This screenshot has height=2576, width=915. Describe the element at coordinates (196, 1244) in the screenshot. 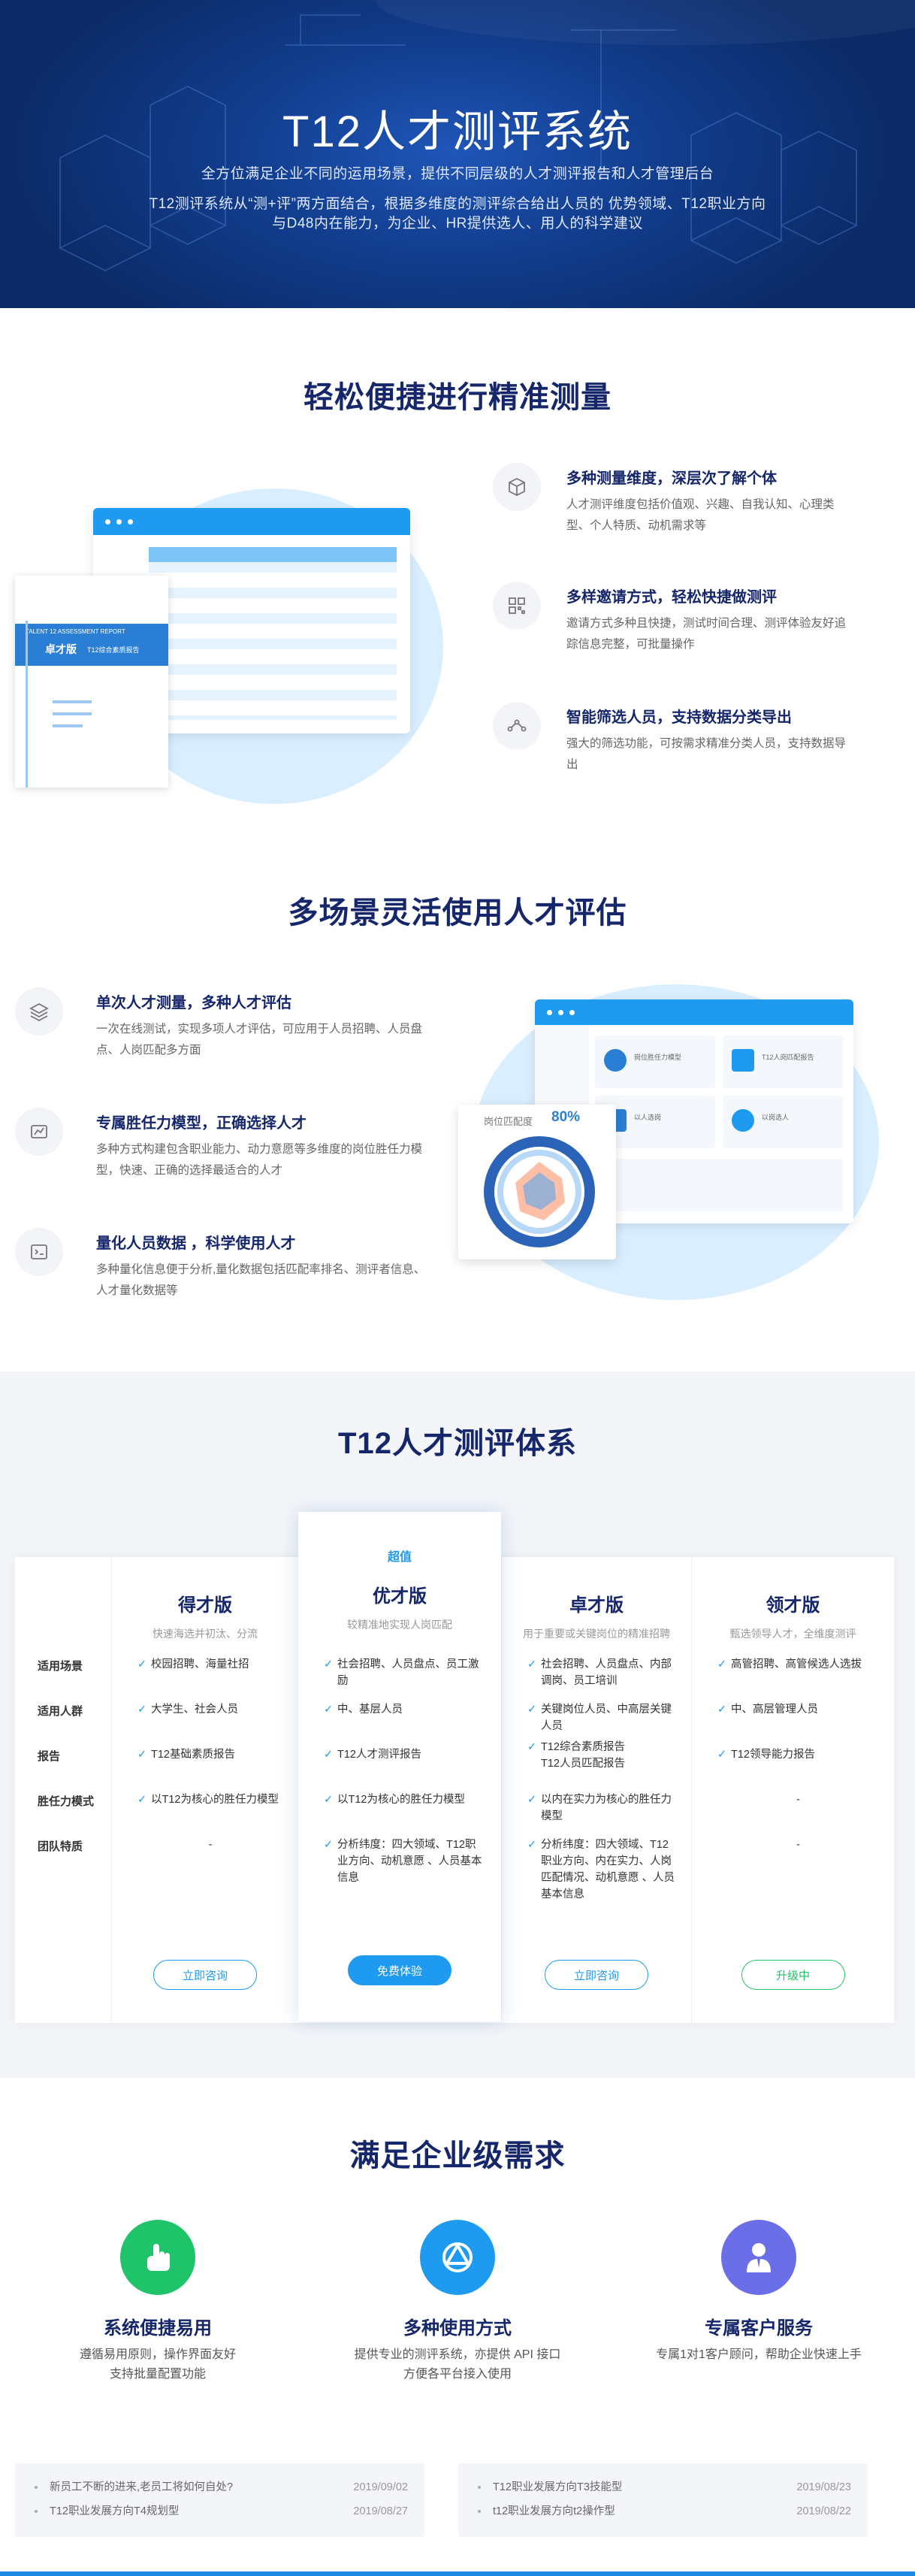

I see `feature-title: 量化人员数据 ，科学使用人才` at that location.